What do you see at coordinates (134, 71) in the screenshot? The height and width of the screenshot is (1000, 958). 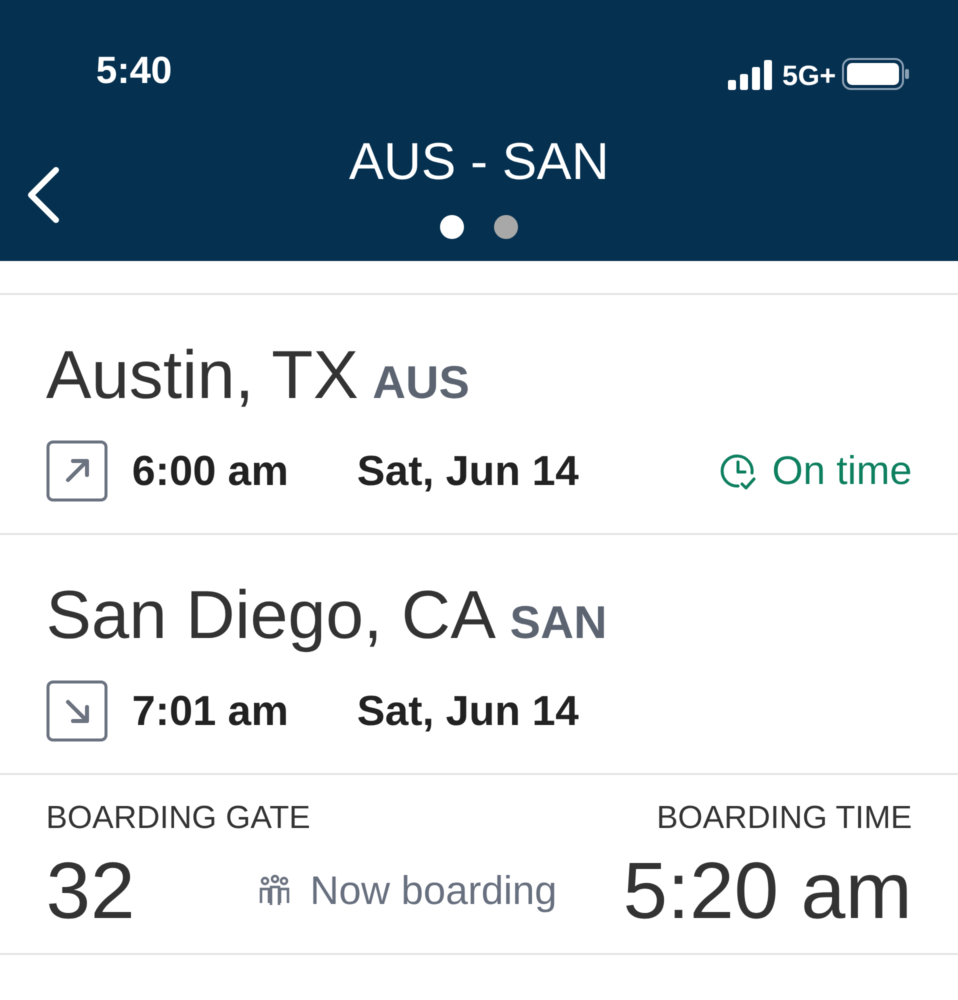 I see `clock-time: 5:40` at bounding box center [134, 71].